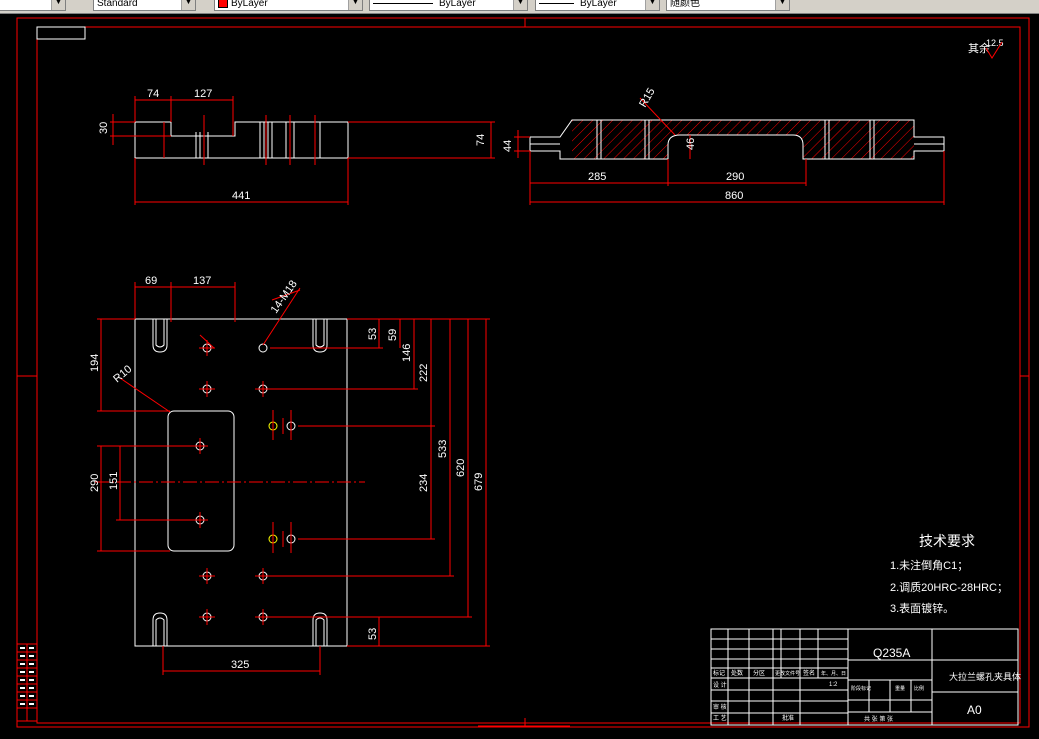 Image resolution: width=1039 pixels, height=739 pixels. What do you see at coordinates (284, 296) in the screenshot?
I see `dim-14-m18: 14-M18` at bounding box center [284, 296].